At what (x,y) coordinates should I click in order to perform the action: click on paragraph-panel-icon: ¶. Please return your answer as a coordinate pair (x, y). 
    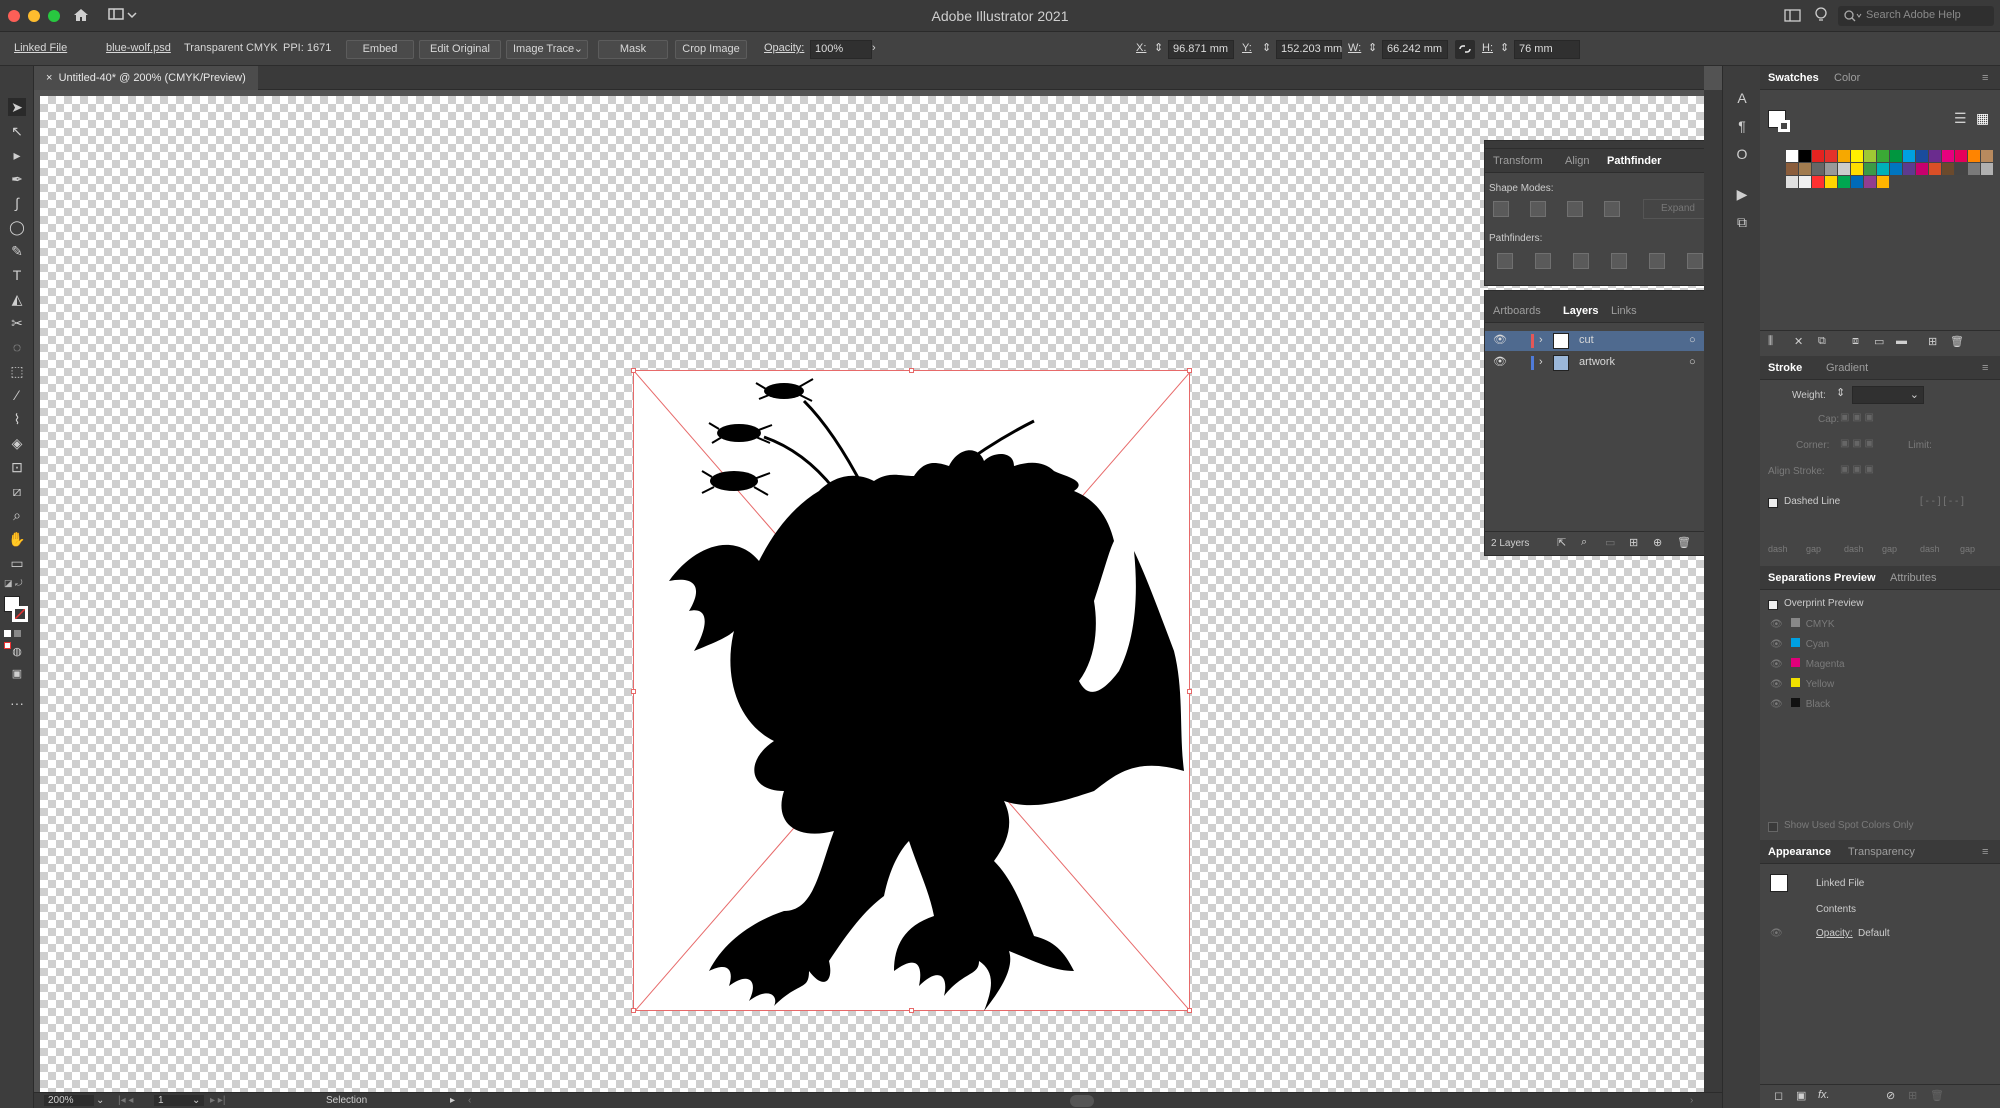
    Looking at the image, I should click on (1742, 127).